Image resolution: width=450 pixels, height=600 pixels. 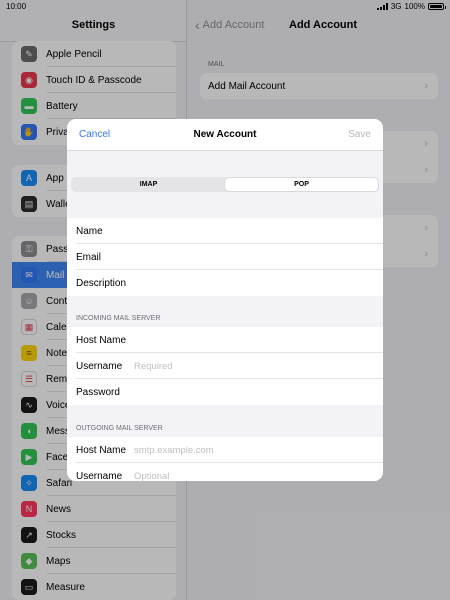 I want to click on outgoing-server-label: OUTGOING MAIL SERVER, so click(x=119, y=428).